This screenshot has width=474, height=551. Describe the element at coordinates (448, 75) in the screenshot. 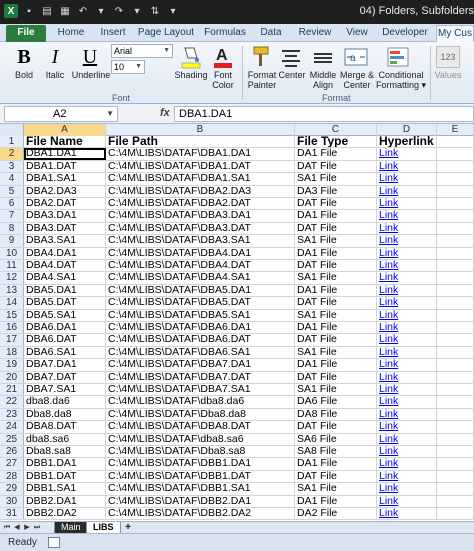

I see `values-button-label: Values` at that location.